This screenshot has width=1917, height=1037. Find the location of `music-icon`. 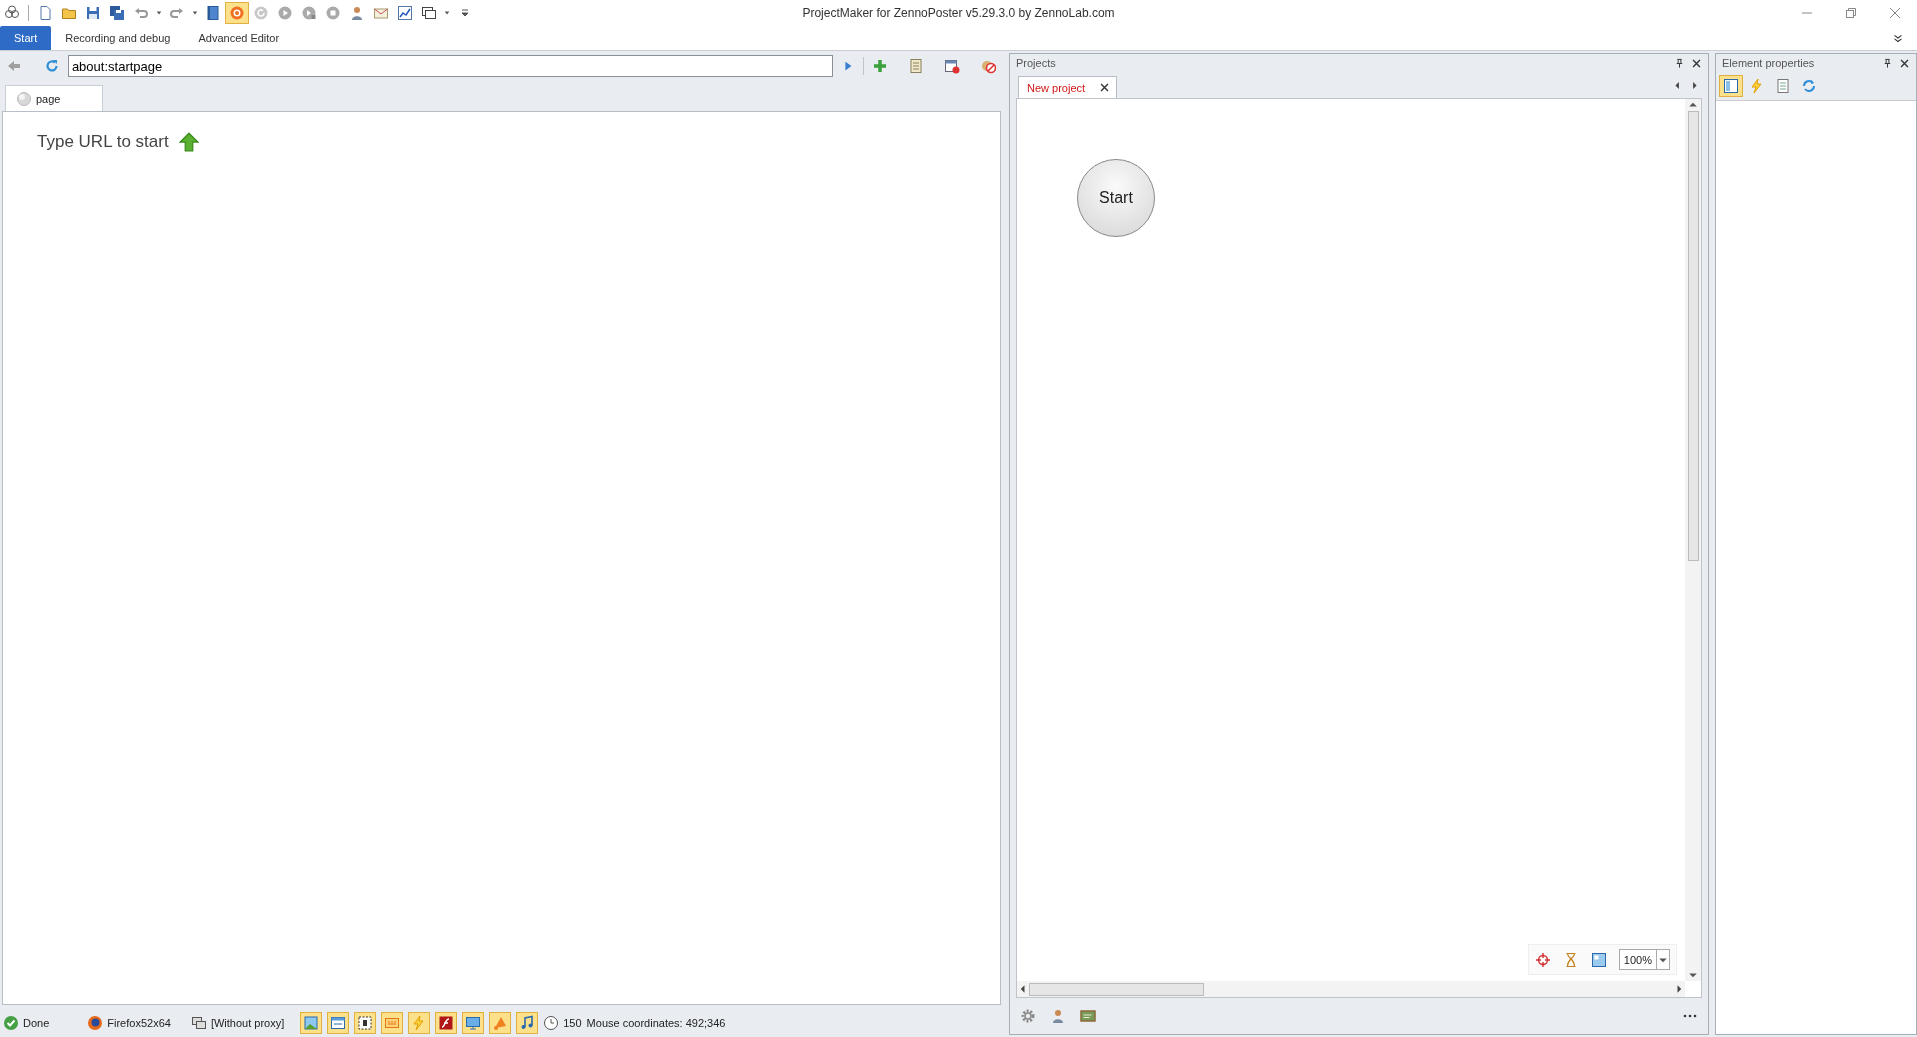

music-icon is located at coordinates (527, 1023).